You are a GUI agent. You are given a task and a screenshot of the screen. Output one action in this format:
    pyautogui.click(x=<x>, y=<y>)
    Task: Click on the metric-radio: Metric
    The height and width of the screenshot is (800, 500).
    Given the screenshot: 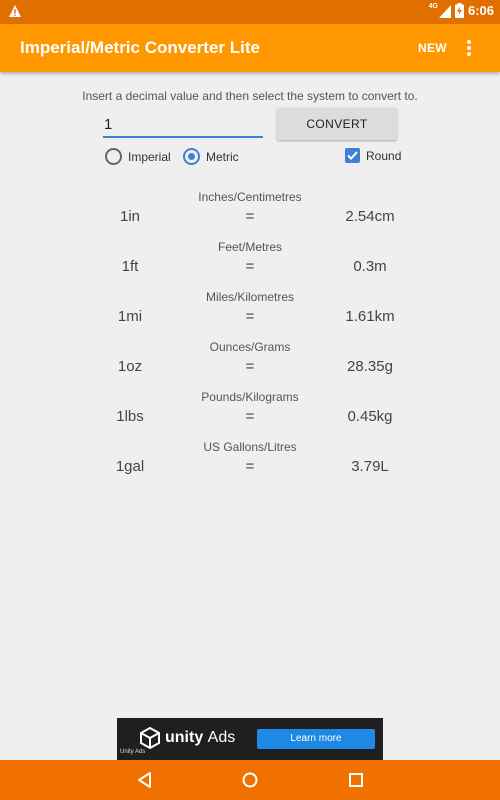 What is the action you would take?
    pyautogui.click(x=211, y=156)
    